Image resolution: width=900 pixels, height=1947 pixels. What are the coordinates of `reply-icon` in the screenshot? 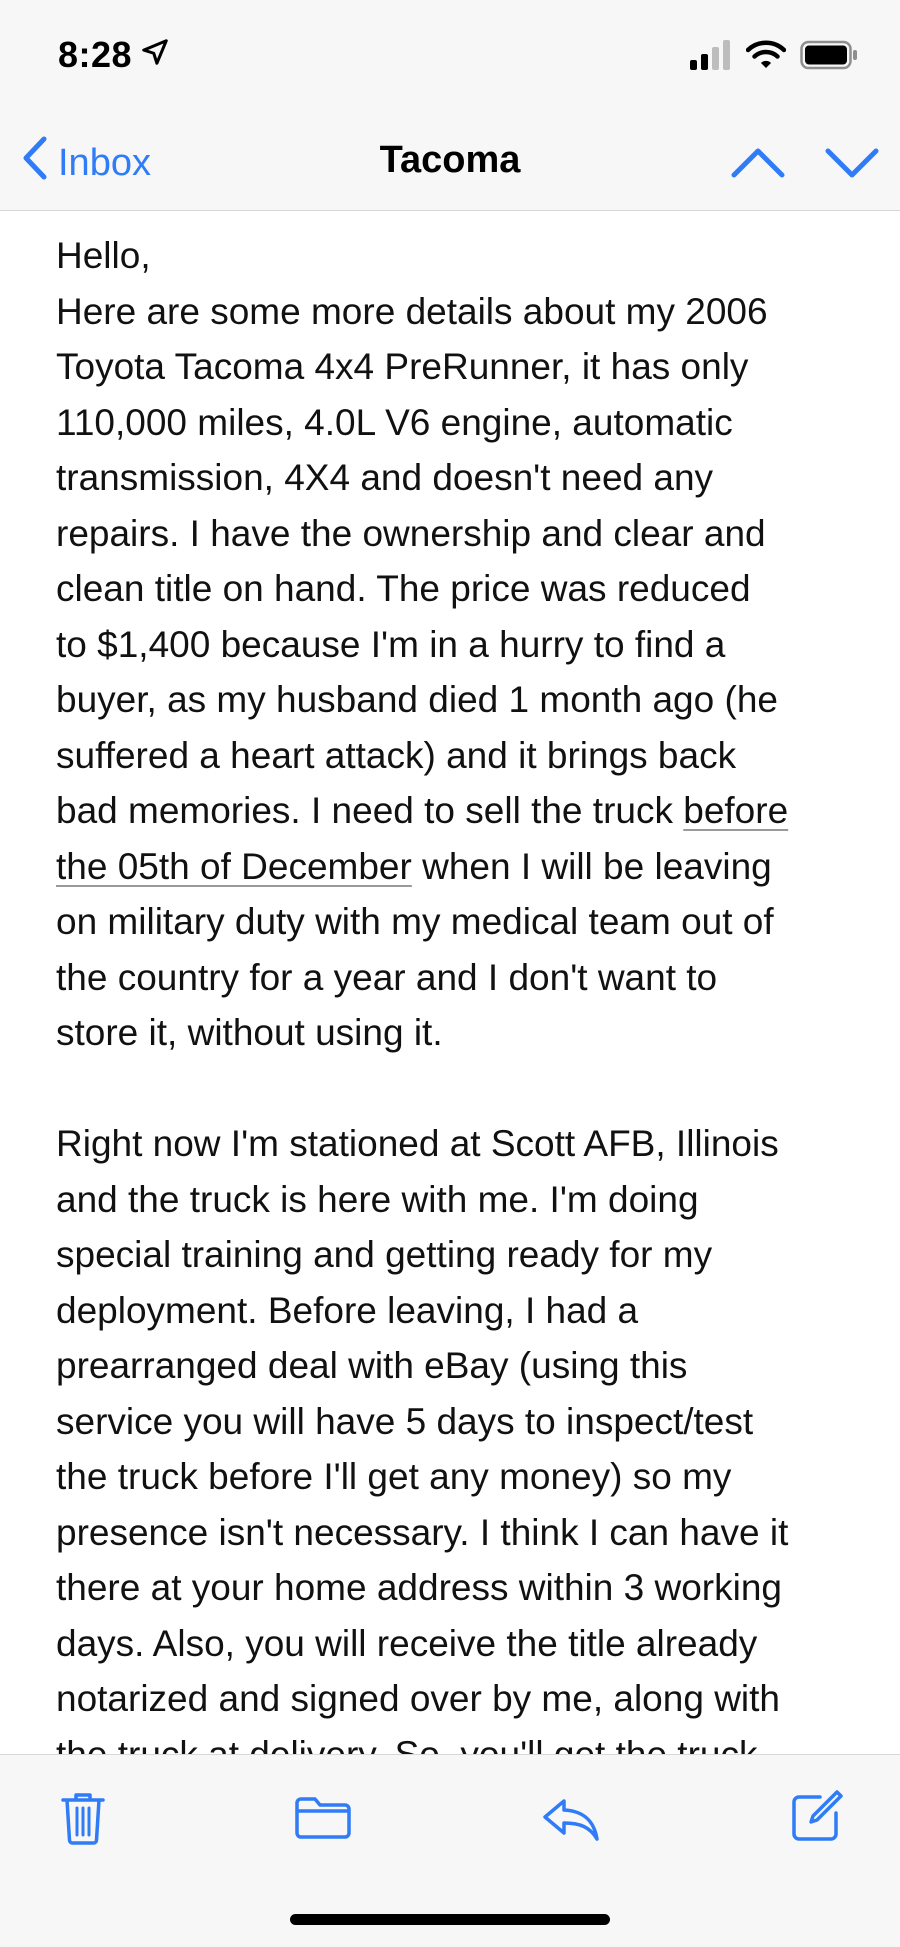 It's located at (571, 1820).